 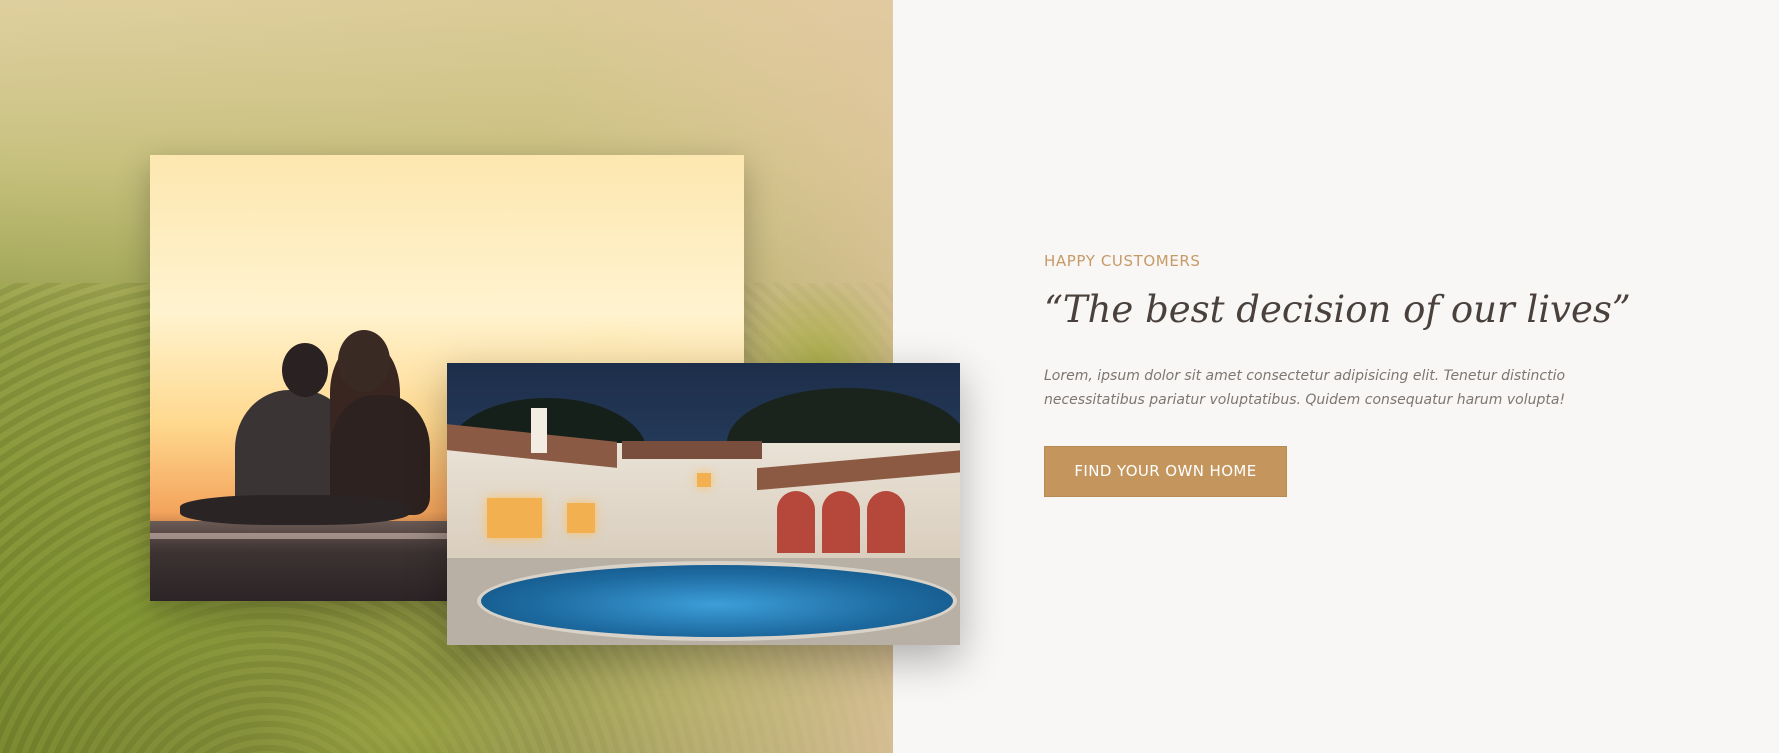 I want to click on testimonial-headline: “The best decision of our lives”, so click(x=1337, y=309).